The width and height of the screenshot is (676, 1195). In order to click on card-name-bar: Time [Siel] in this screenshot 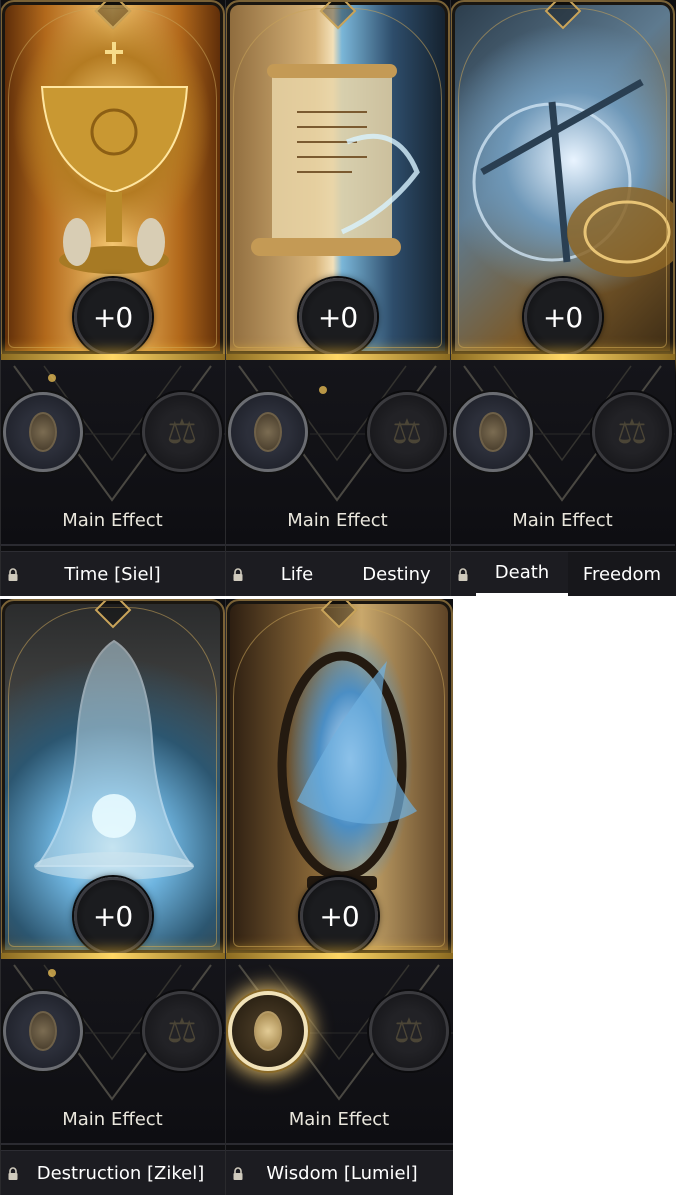, I will do `click(112, 573)`.